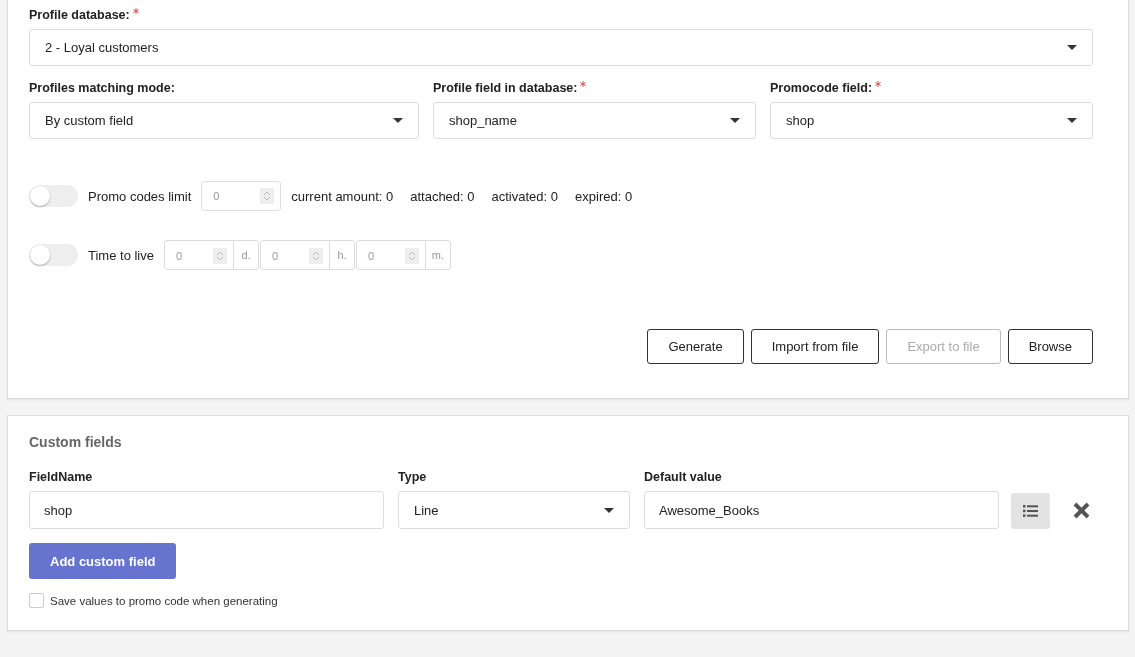 The image size is (1135, 657). What do you see at coordinates (224, 120) in the screenshot?
I see `dropdown: By custom field` at bounding box center [224, 120].